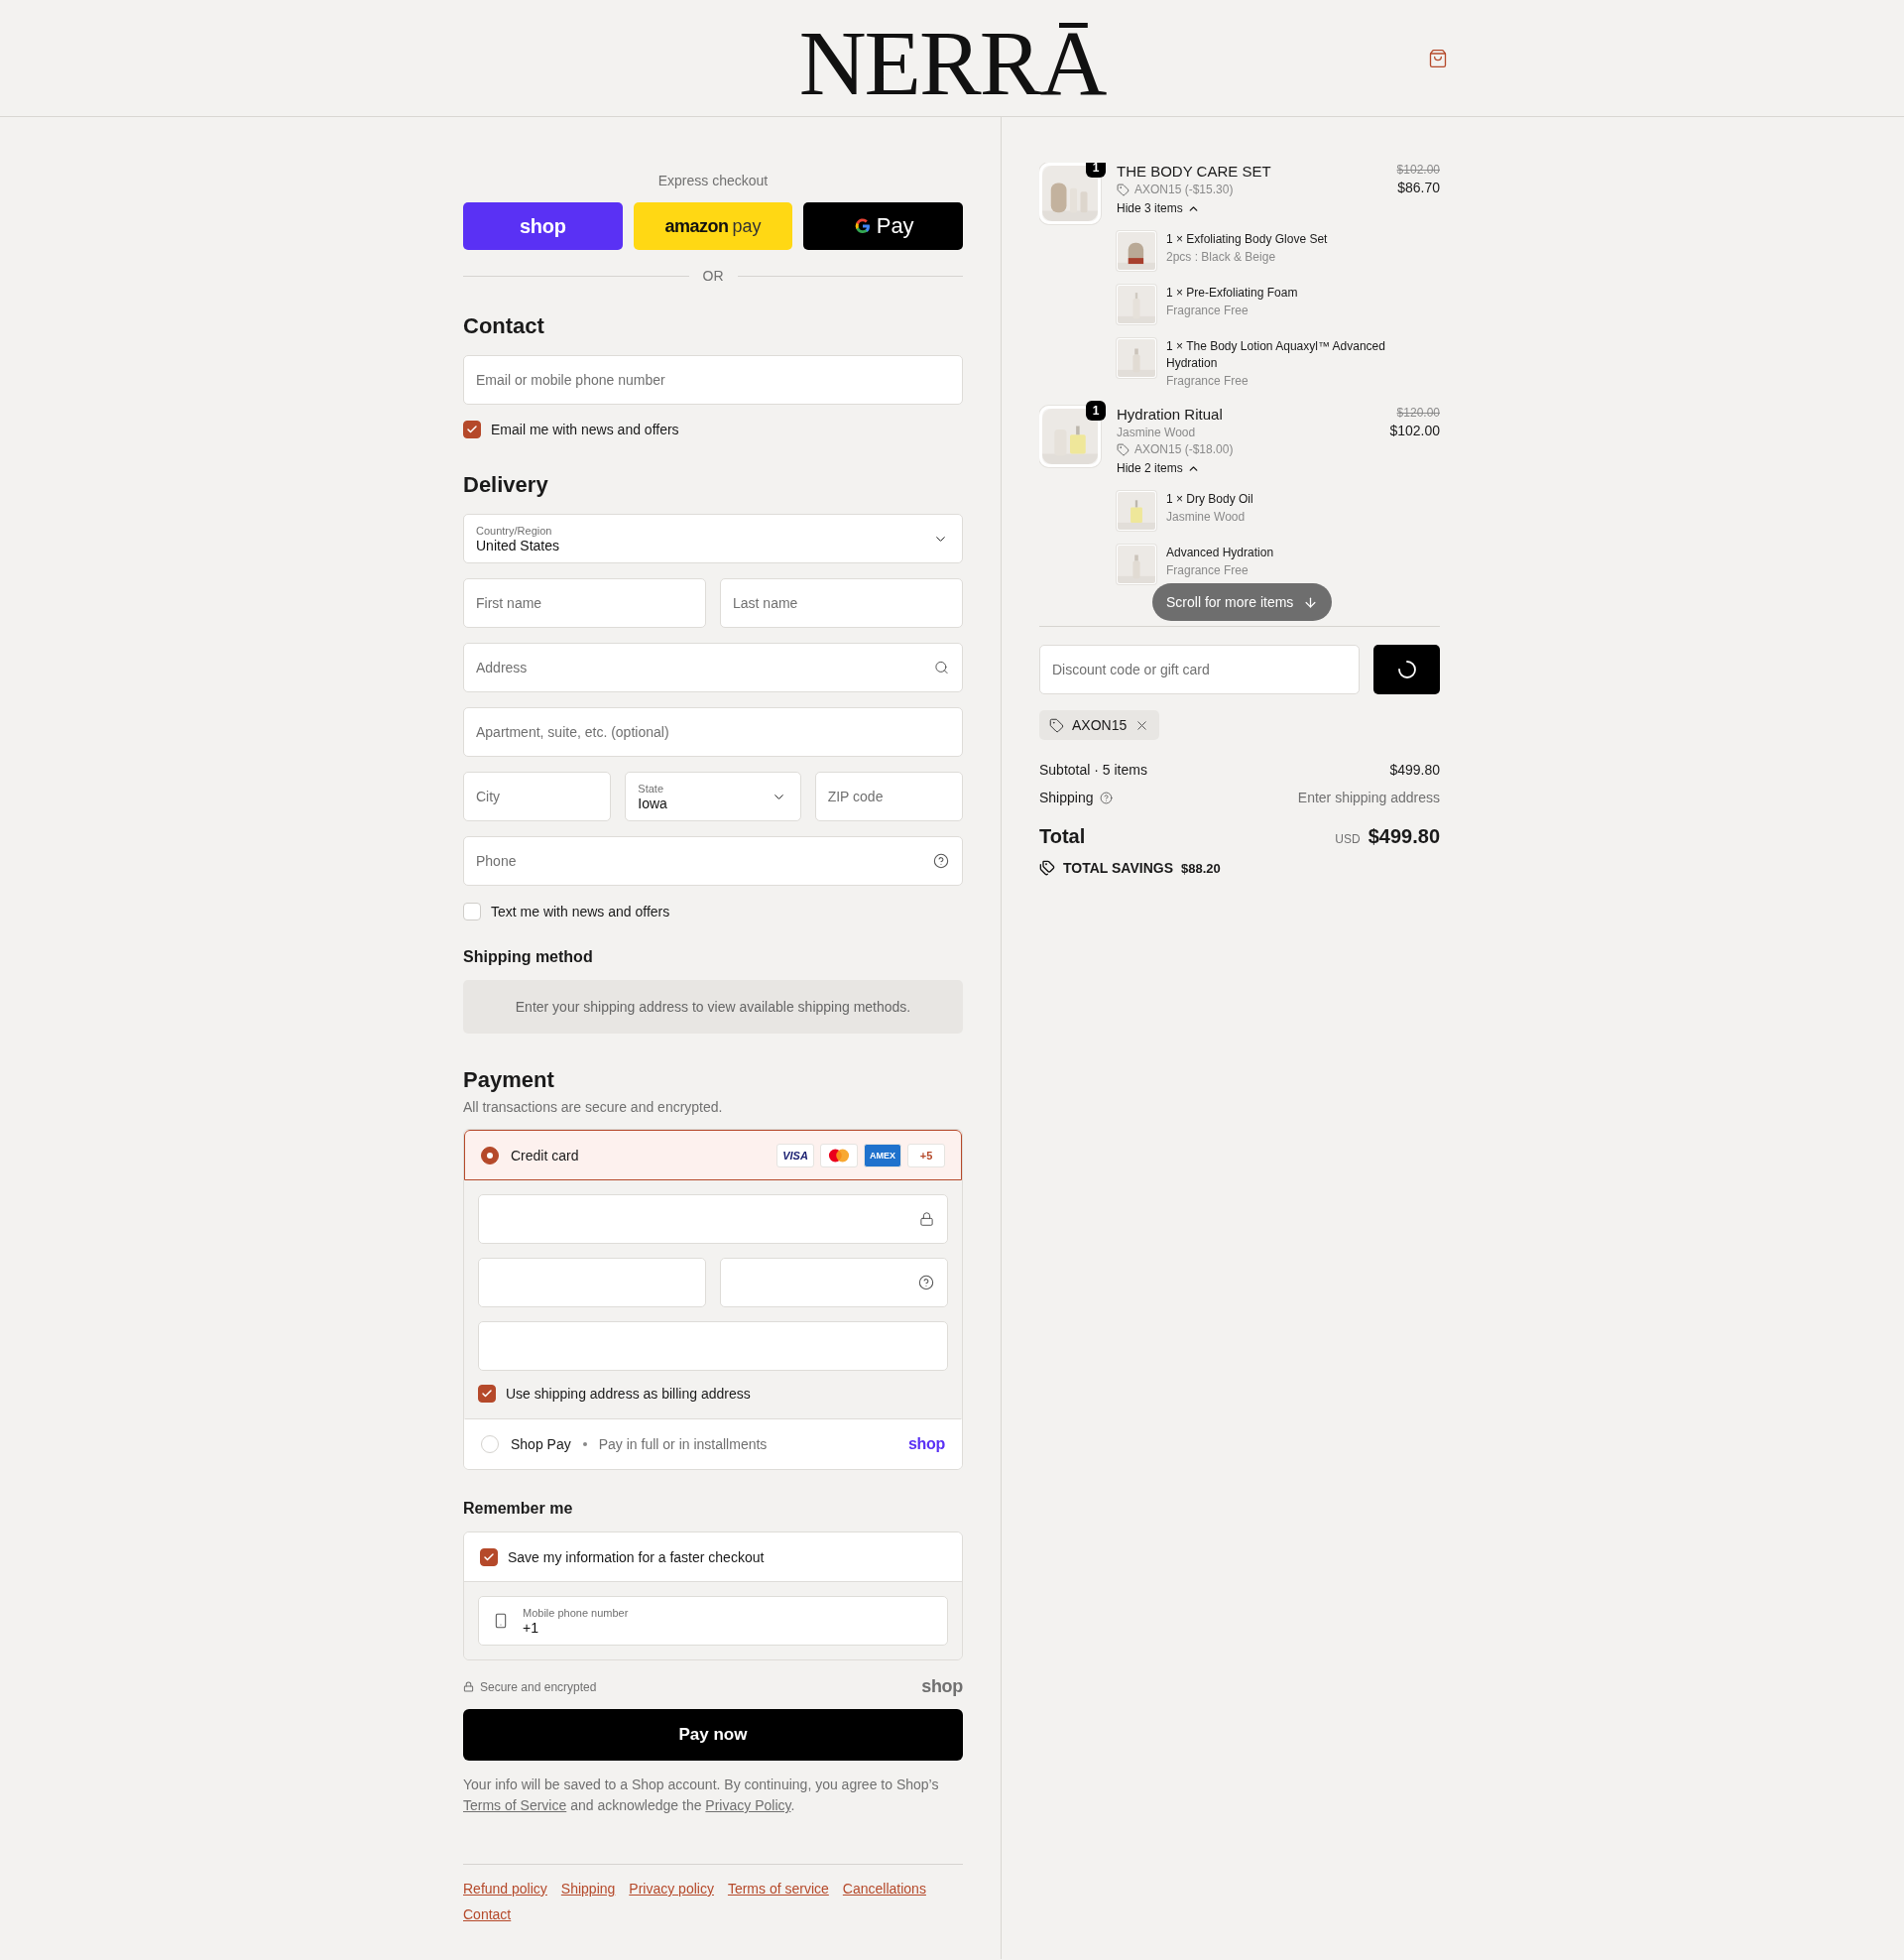 The width and height of the screenshot is (1904, 1960). What do you see at coordinates (504, 326) in the screenshot?
I see `section-heading: Contact` at bounding box center [504, 326].